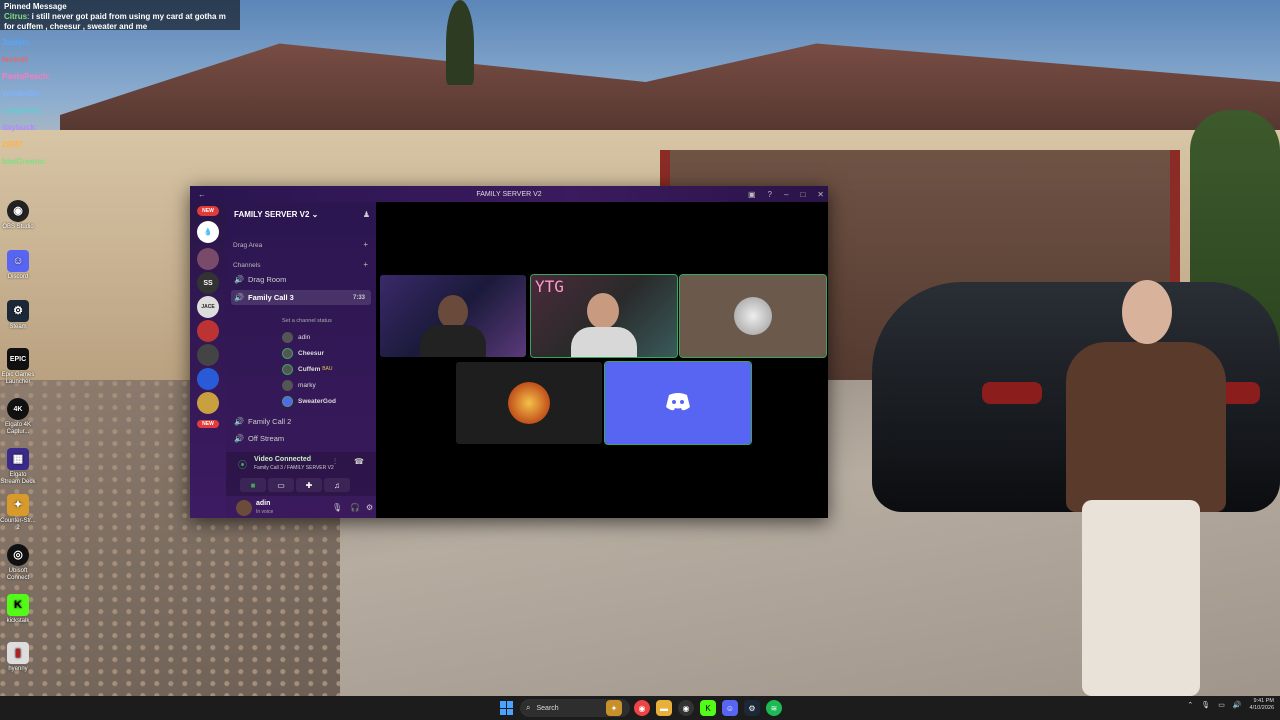 This screenshot has width=1280, height=720. I want to click on member-name: marky, so click(307, 385).